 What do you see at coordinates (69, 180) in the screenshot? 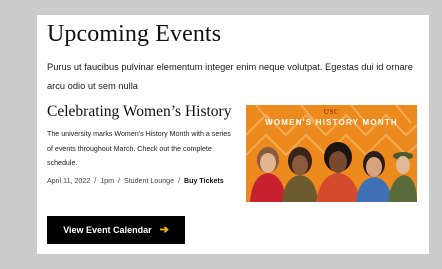
I see `event-date: April 11, 2022` at bounding box center [69, 180].